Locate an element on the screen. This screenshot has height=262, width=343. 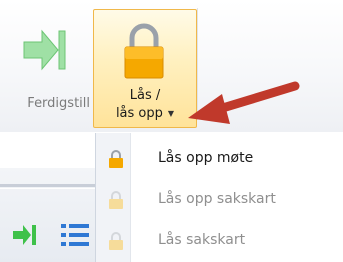
menu-item-unlock-meeting: Lås opp møte is located at coordinates (219, 159).